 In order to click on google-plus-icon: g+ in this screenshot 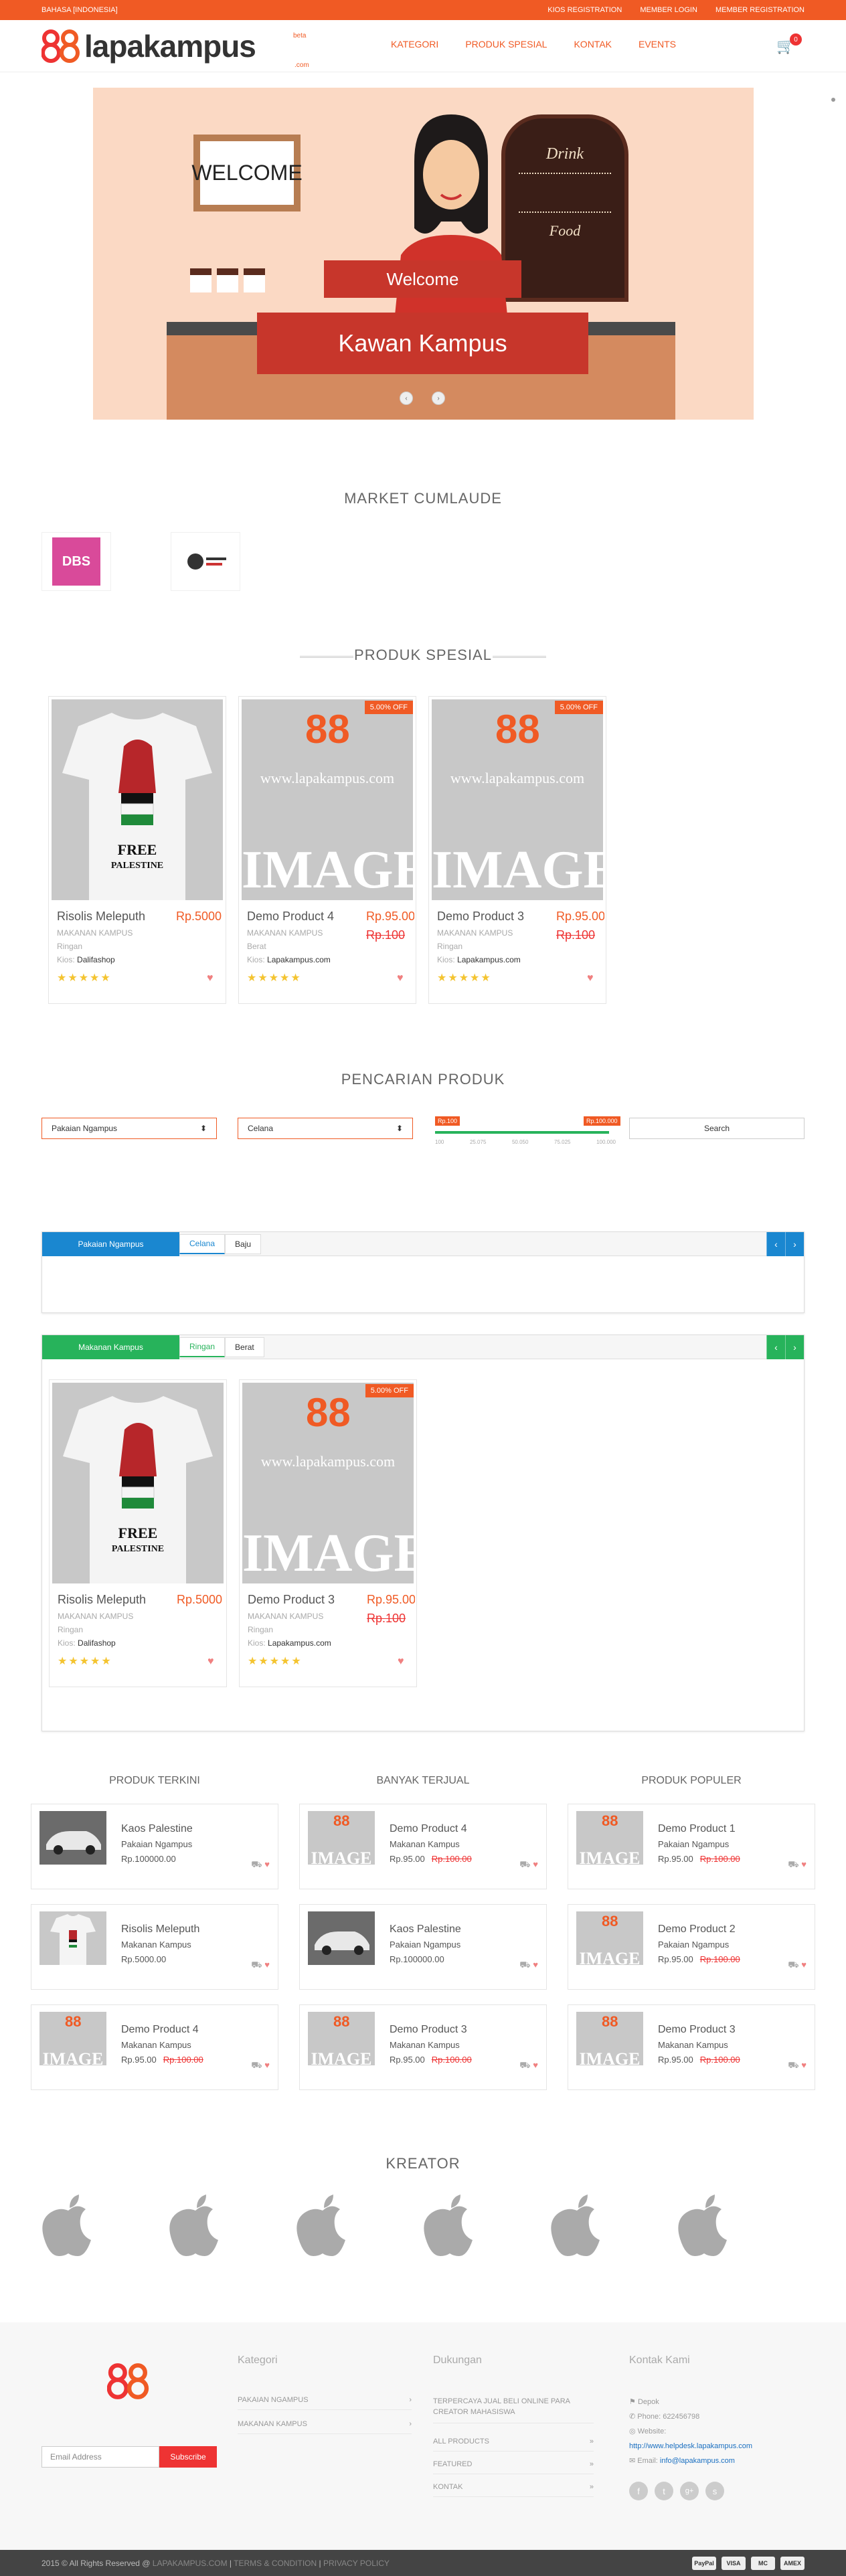, I will do `click(689, 2491)`.